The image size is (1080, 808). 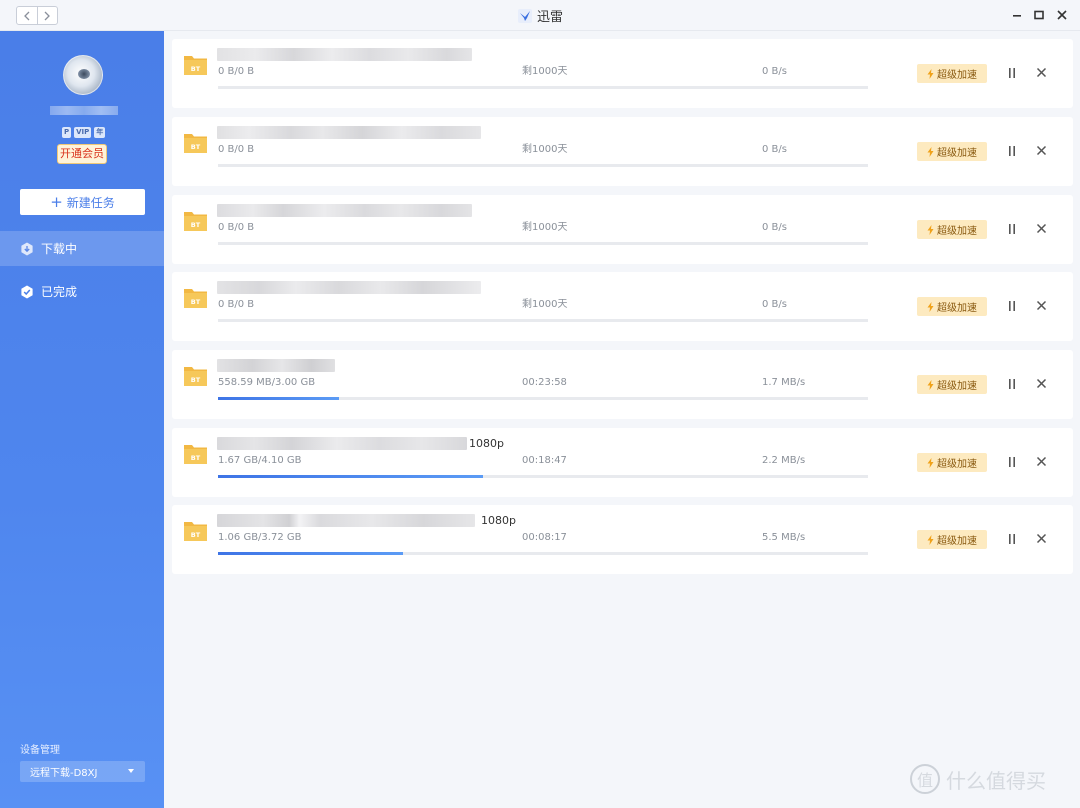 I want to click on watermark-text: 什么值得买, so click(x=996, y=780).